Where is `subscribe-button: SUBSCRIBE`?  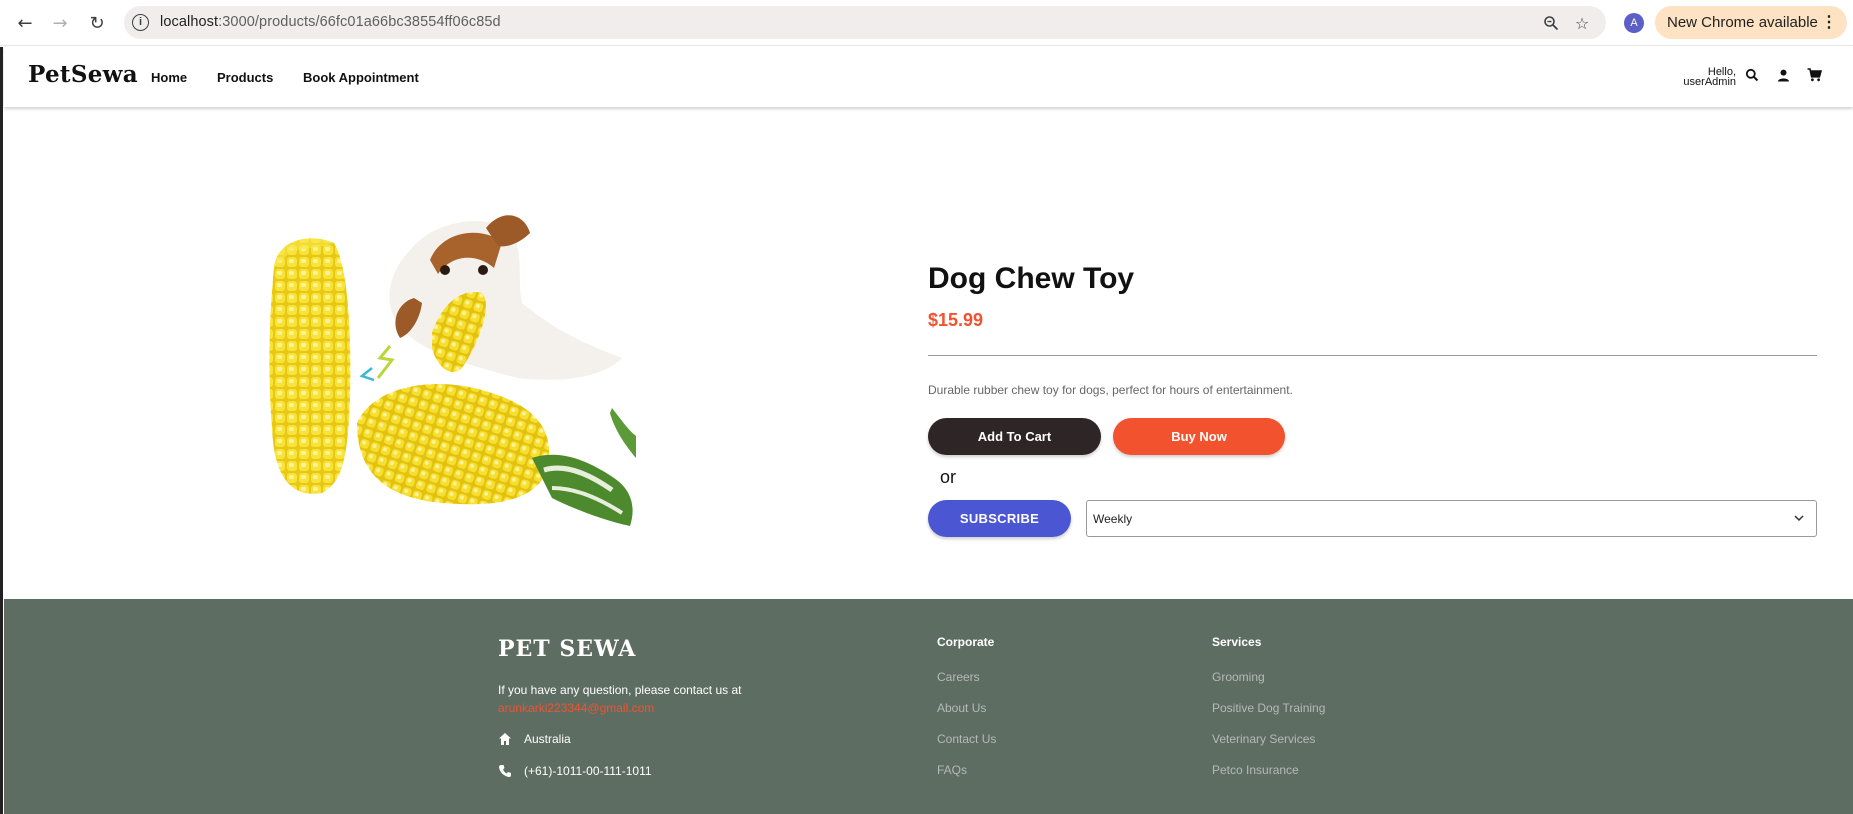
subscribe-button: SUBSCRIBE is located at coordinates (999, 518).